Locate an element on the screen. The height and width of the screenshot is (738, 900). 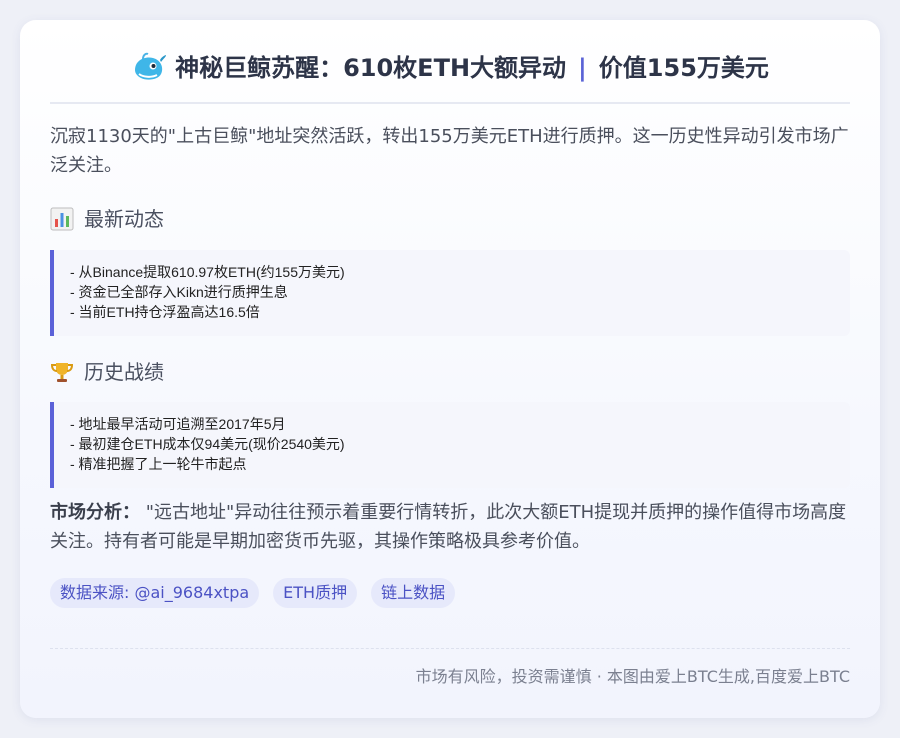
list-item: - 精准把握了上一轮牛市起点 is located at coordinates (158, 464).